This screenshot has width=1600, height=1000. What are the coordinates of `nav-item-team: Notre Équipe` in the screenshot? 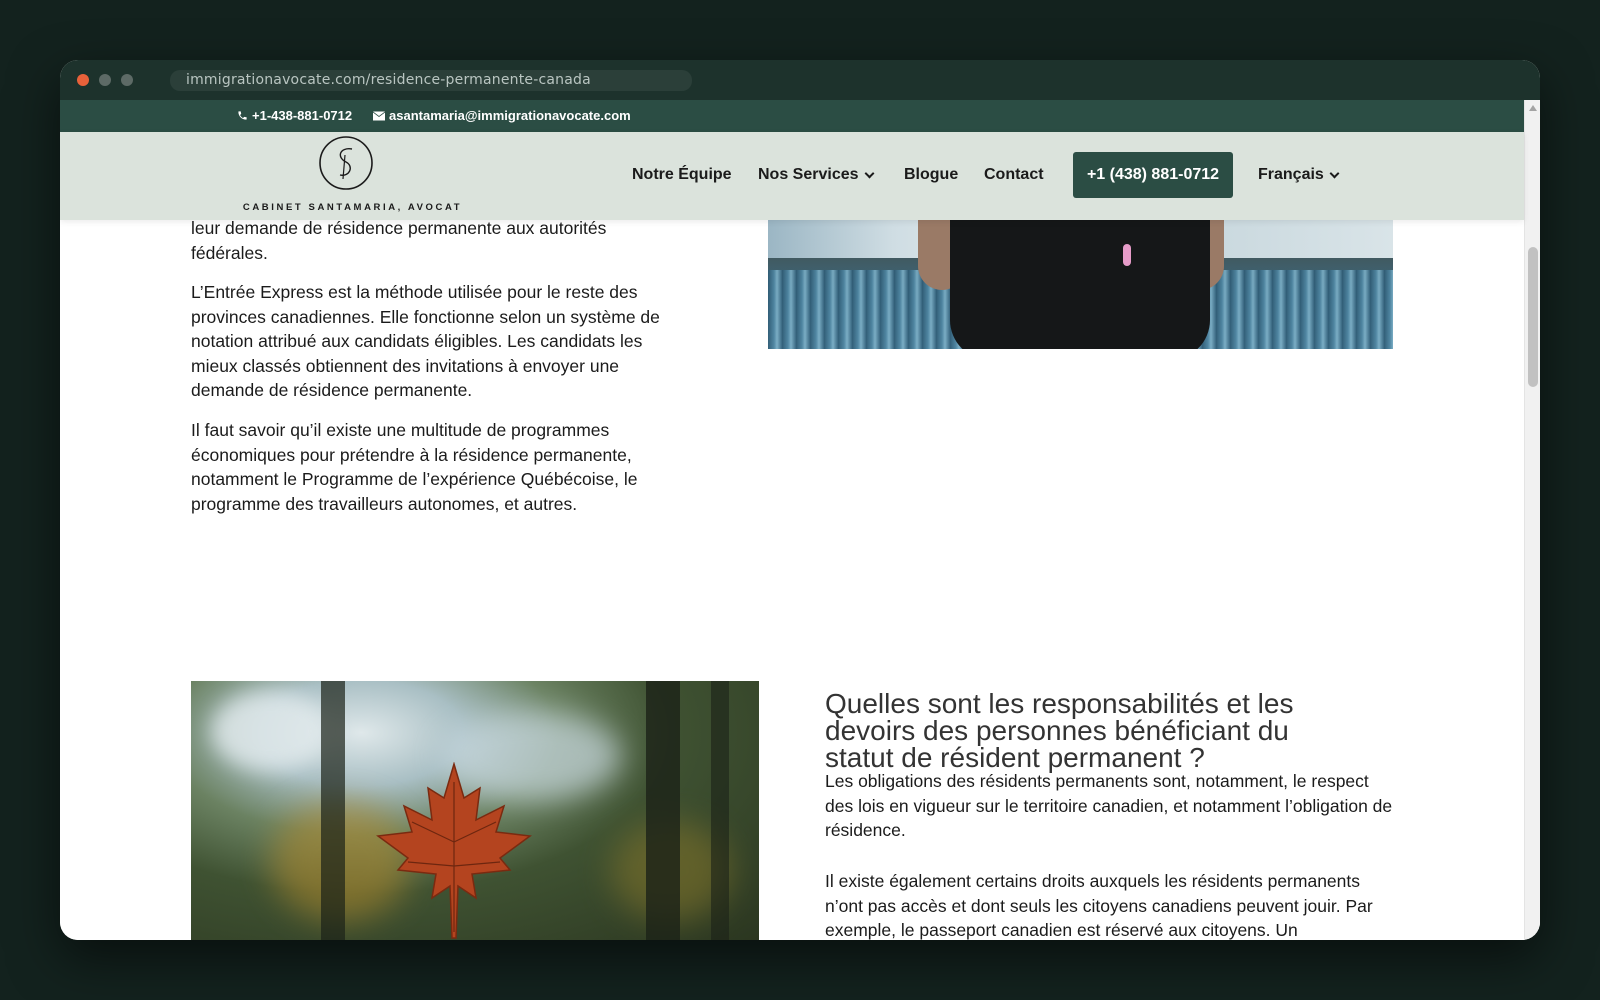 It's located at (682, 175).